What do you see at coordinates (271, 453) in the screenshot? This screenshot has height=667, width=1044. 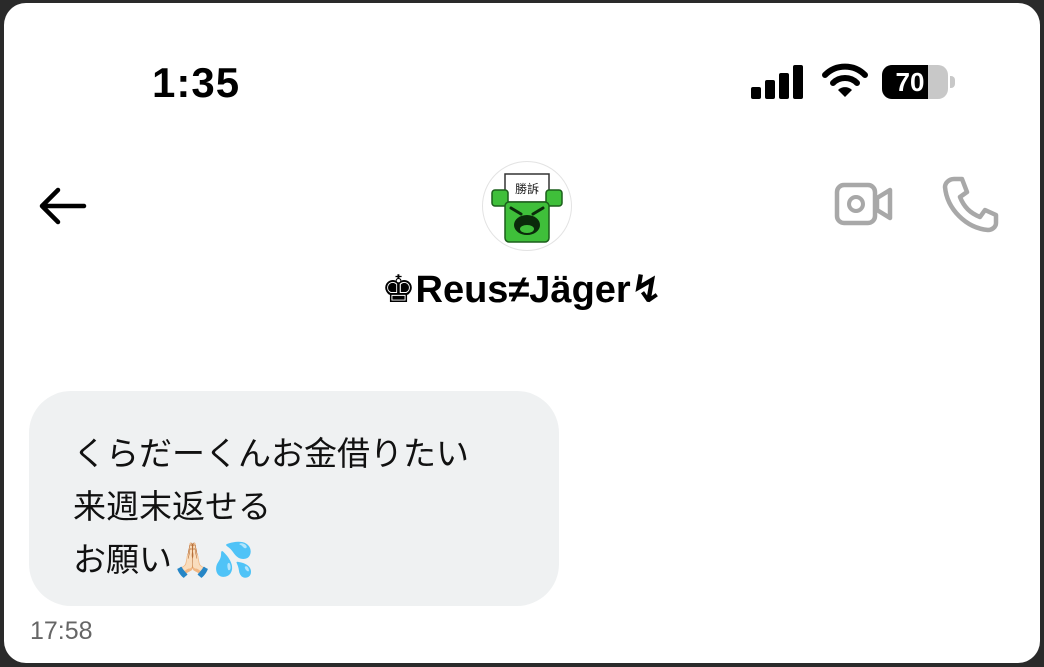 I see `message-text-line: くらだーくんお金借りたい` at bounding box center [271, 453].